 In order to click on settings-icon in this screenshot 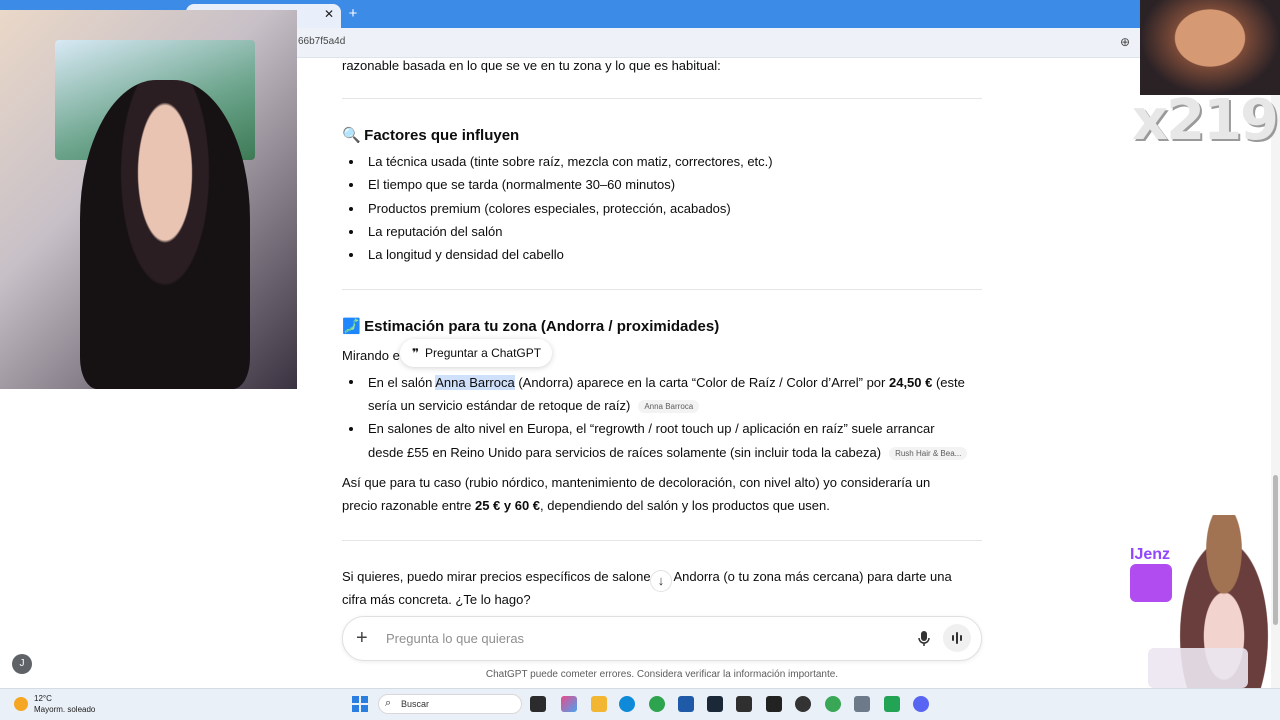, I will do `click(862, 704)`.